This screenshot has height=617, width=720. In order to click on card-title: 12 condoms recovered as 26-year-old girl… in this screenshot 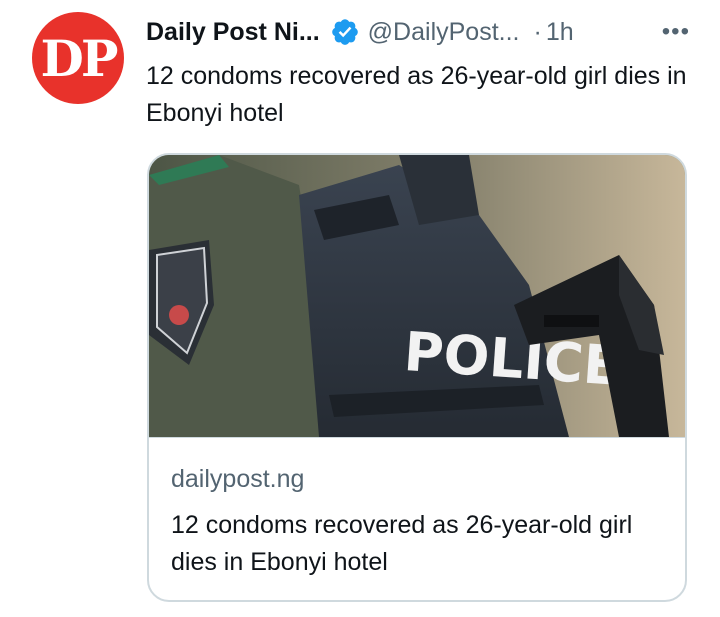, I will do `click(421, 544)`.